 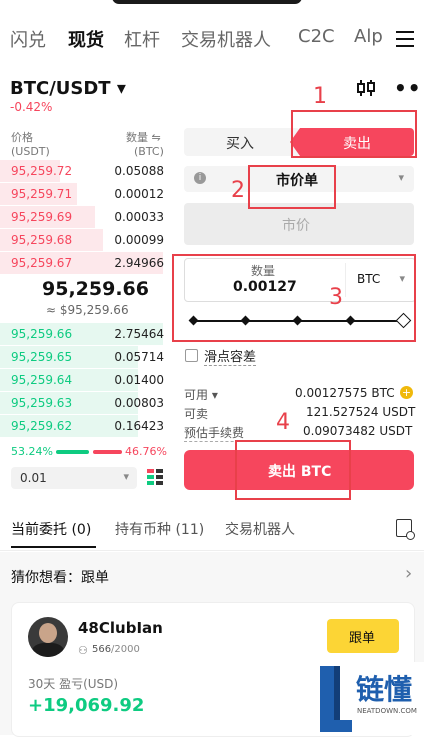 I want to click on tab-c2c: C2C, so click(x=316, y=36).